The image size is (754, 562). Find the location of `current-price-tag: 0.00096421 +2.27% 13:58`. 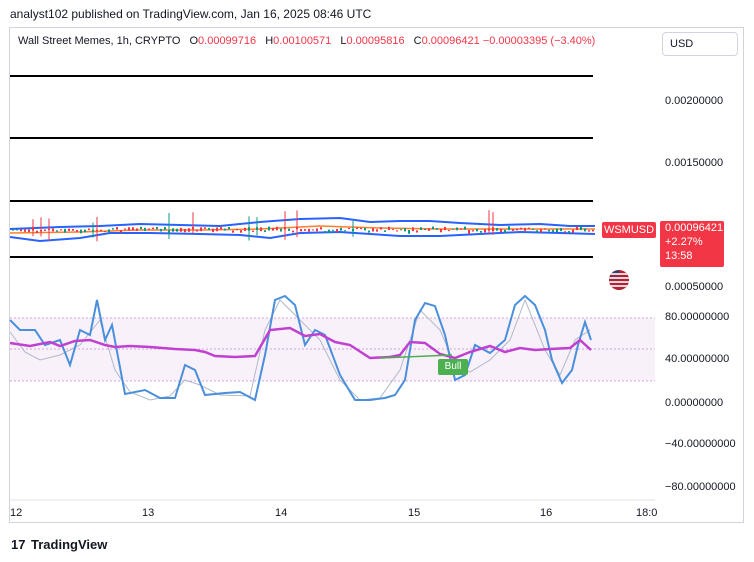

current-price-tag: 0.00096421 +2.27% 13:58 is located at coordinates (692, 244).